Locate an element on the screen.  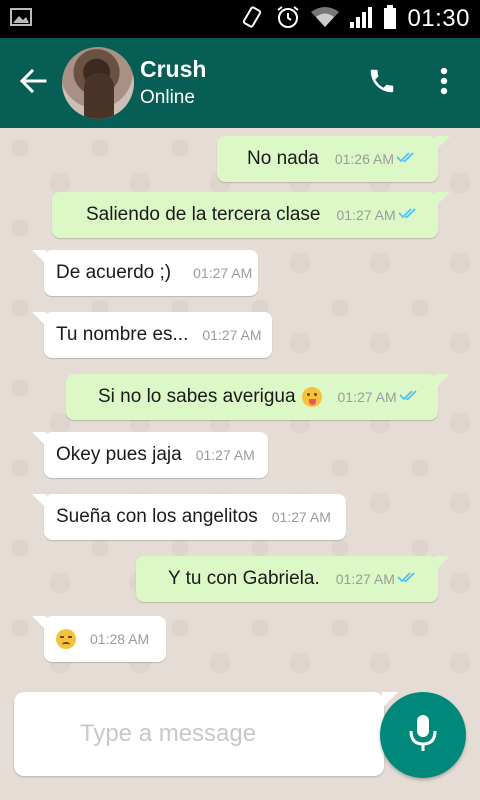
message-input-container is located at coordinates (206, 734).